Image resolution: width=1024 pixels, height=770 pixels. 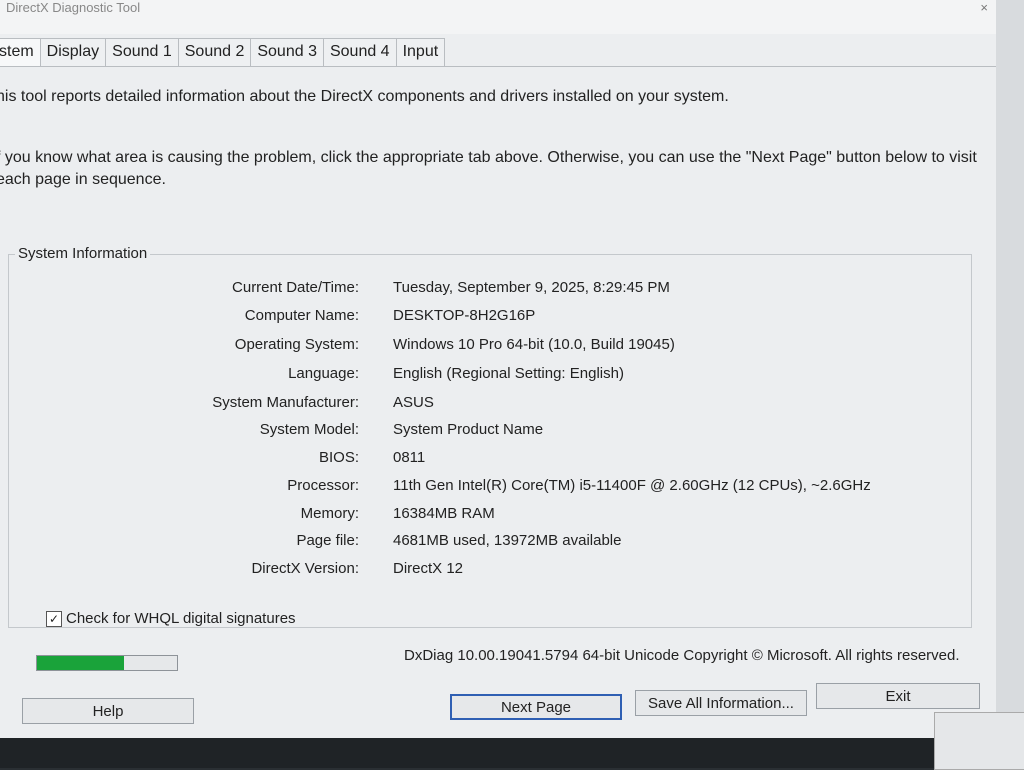 What do you see at coordinates (531, 287) in the screenshot?
I see `info-value: Tuesday, September 9, 2025, 8:29:45 PM` at bounding box center [531, 287].